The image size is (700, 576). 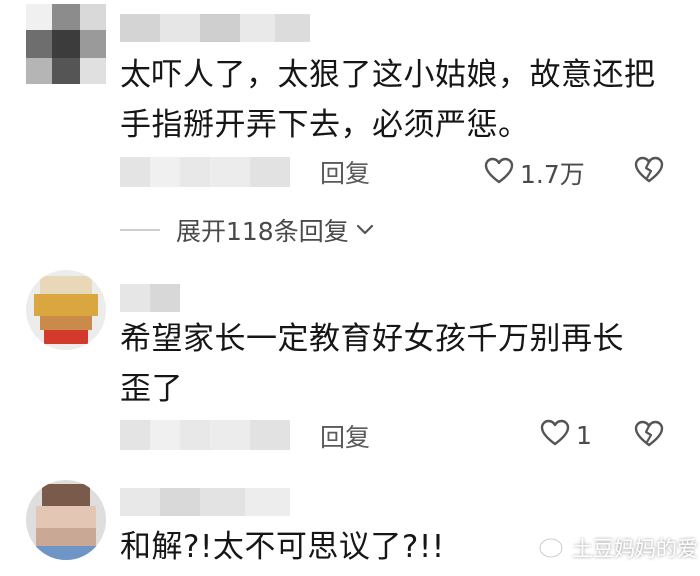 I want to click on like-count: 1, so click(x=584, y=435).